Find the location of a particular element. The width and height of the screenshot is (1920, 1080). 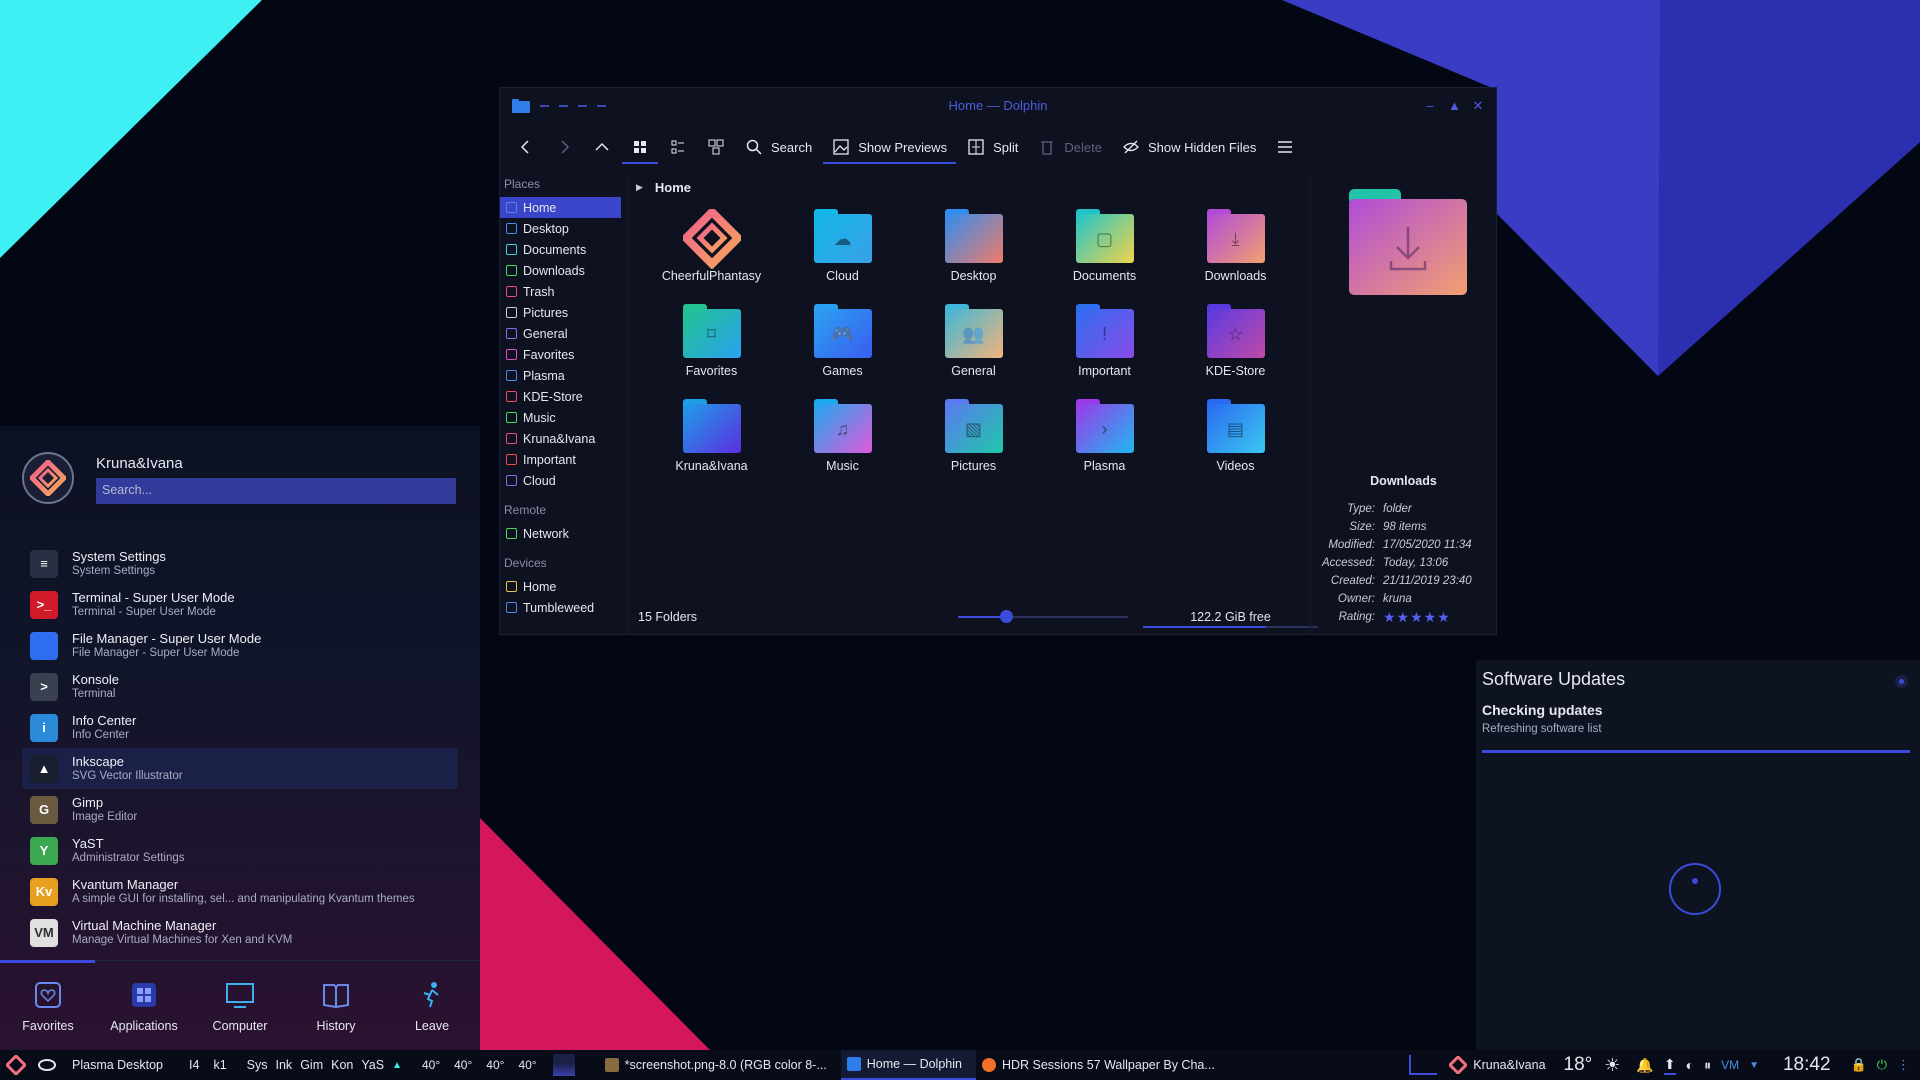

show-previews-button: Show Previews is located at coordinates (890, 148).